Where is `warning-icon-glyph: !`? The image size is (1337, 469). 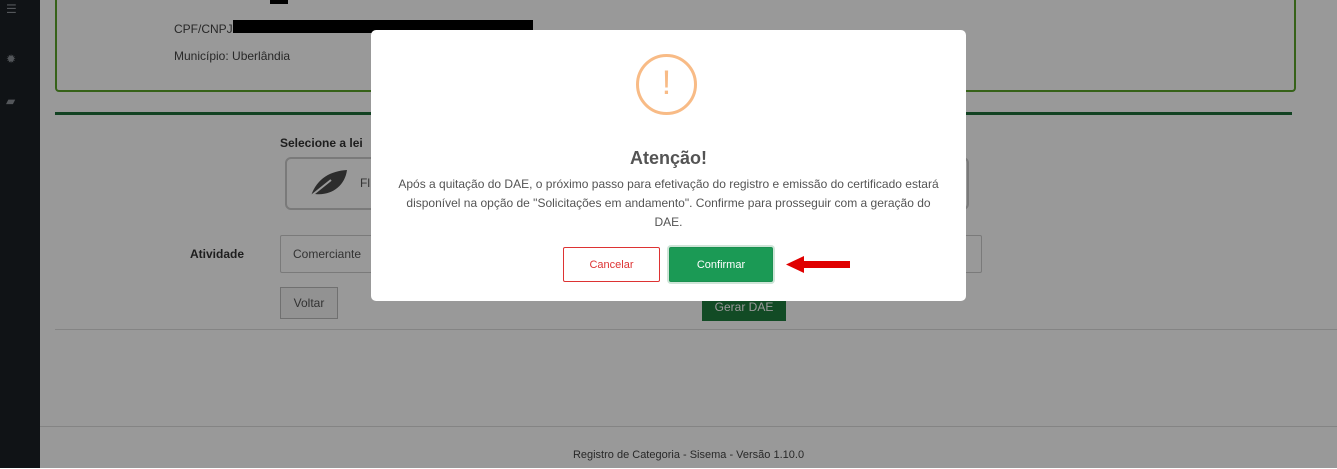
warning-icon-glyph: ! is located at coordinates (666, 83).